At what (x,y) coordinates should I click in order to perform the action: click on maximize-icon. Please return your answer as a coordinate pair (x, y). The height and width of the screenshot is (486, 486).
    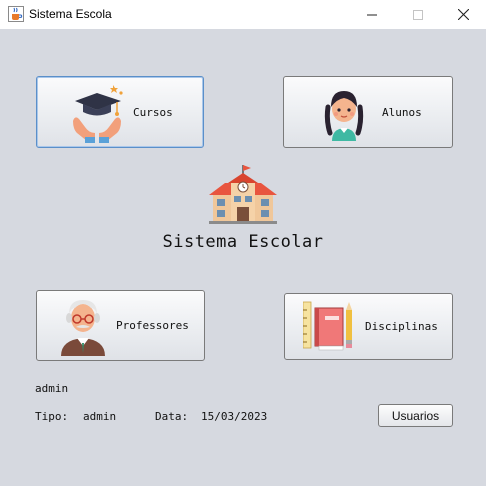
    Looking at the image, I should click on (418, 14).